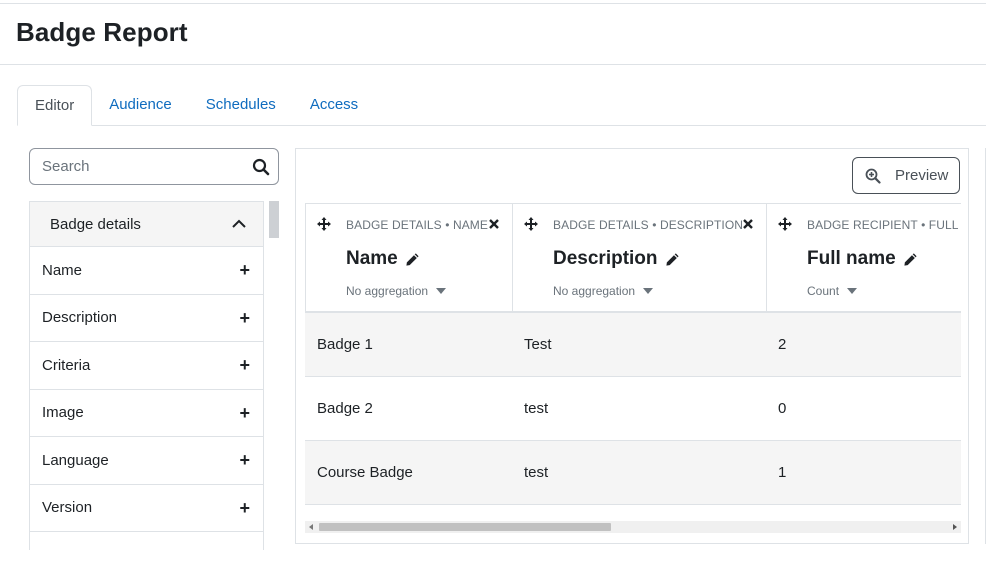  Describe the element at coordinates (95, 224) in the screenshot. I see `sidebar-group-label: Badge details` at that location.